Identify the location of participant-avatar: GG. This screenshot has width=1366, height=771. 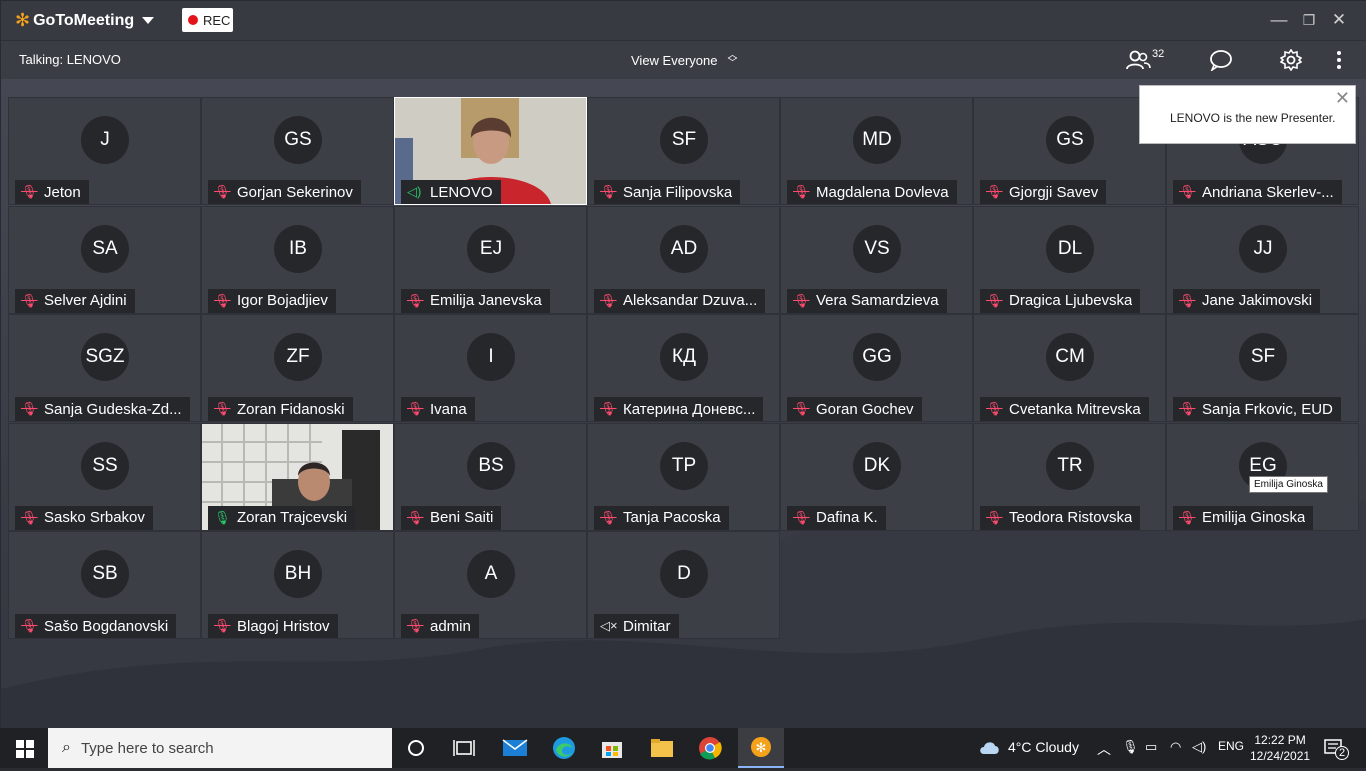
(877, 357).